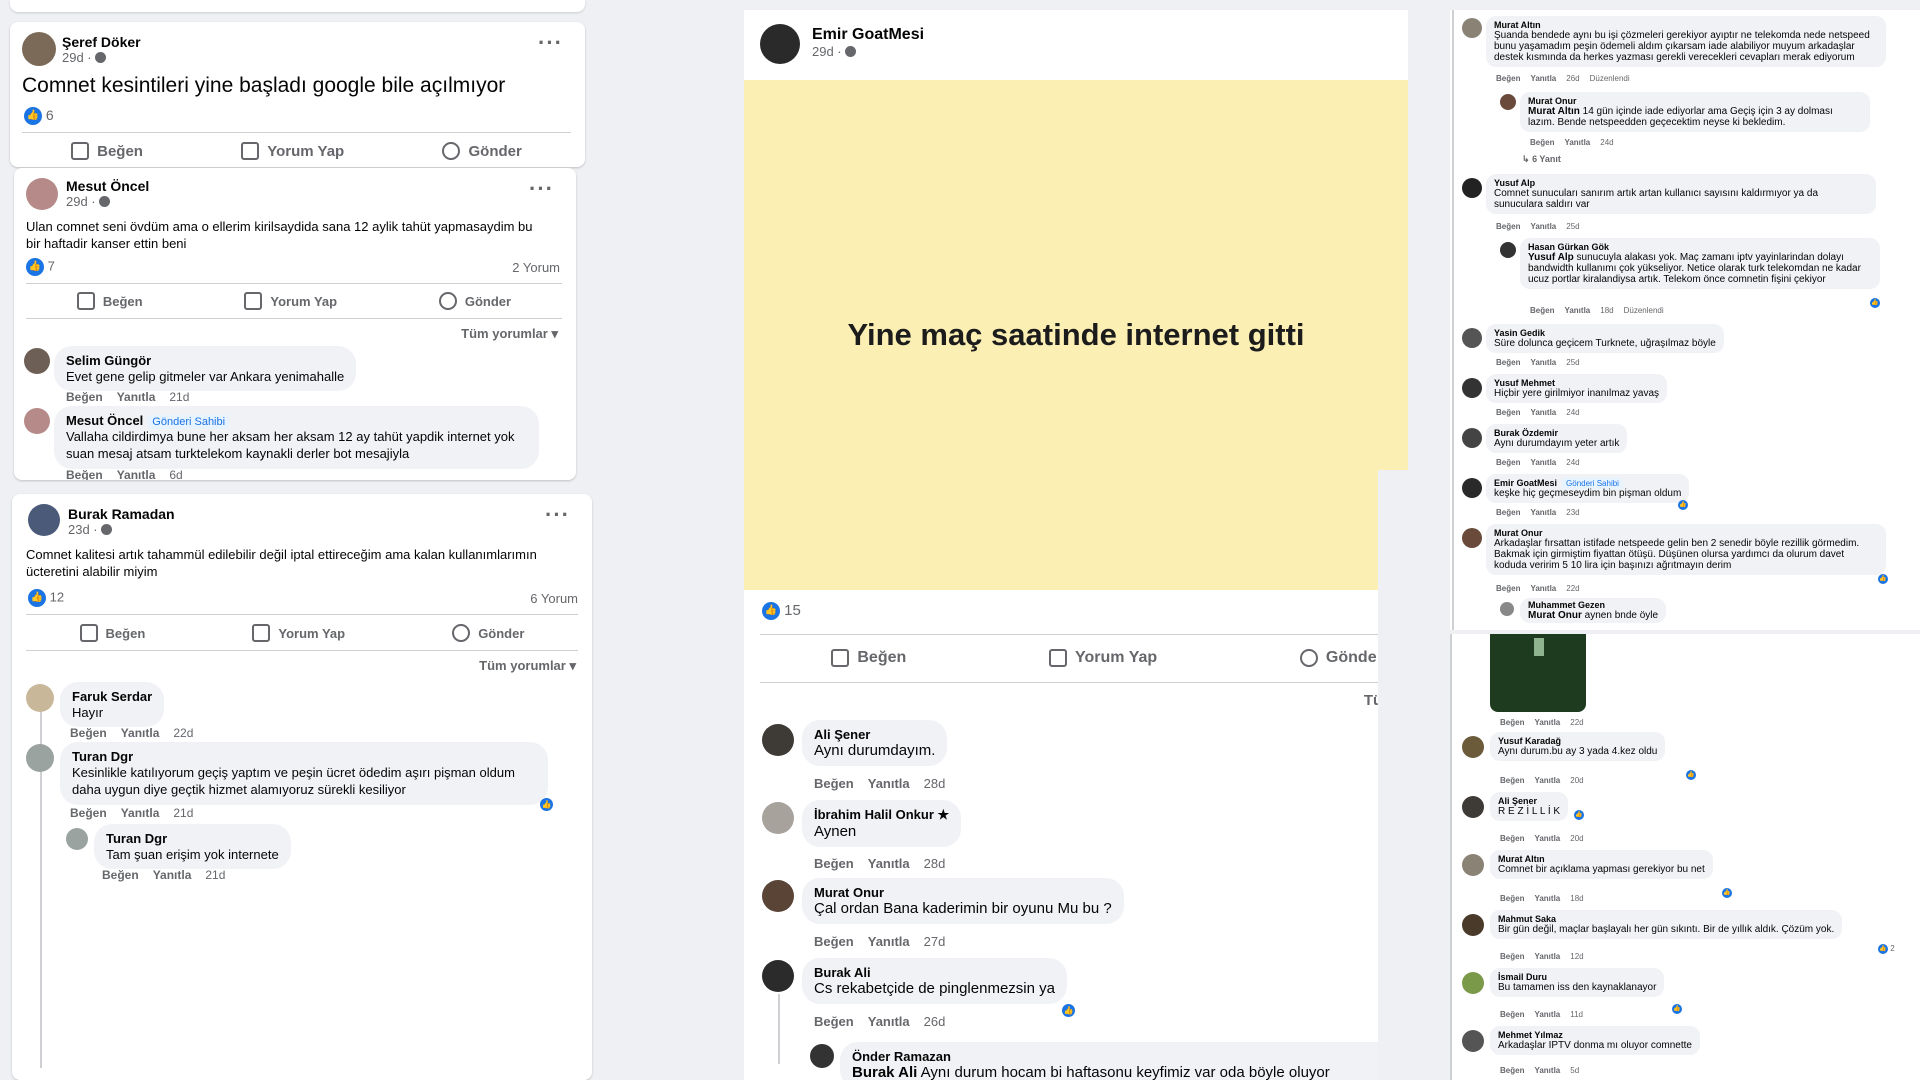  I want to click on commenter-name: Yusuf Mehmet, so click(1576, 383).